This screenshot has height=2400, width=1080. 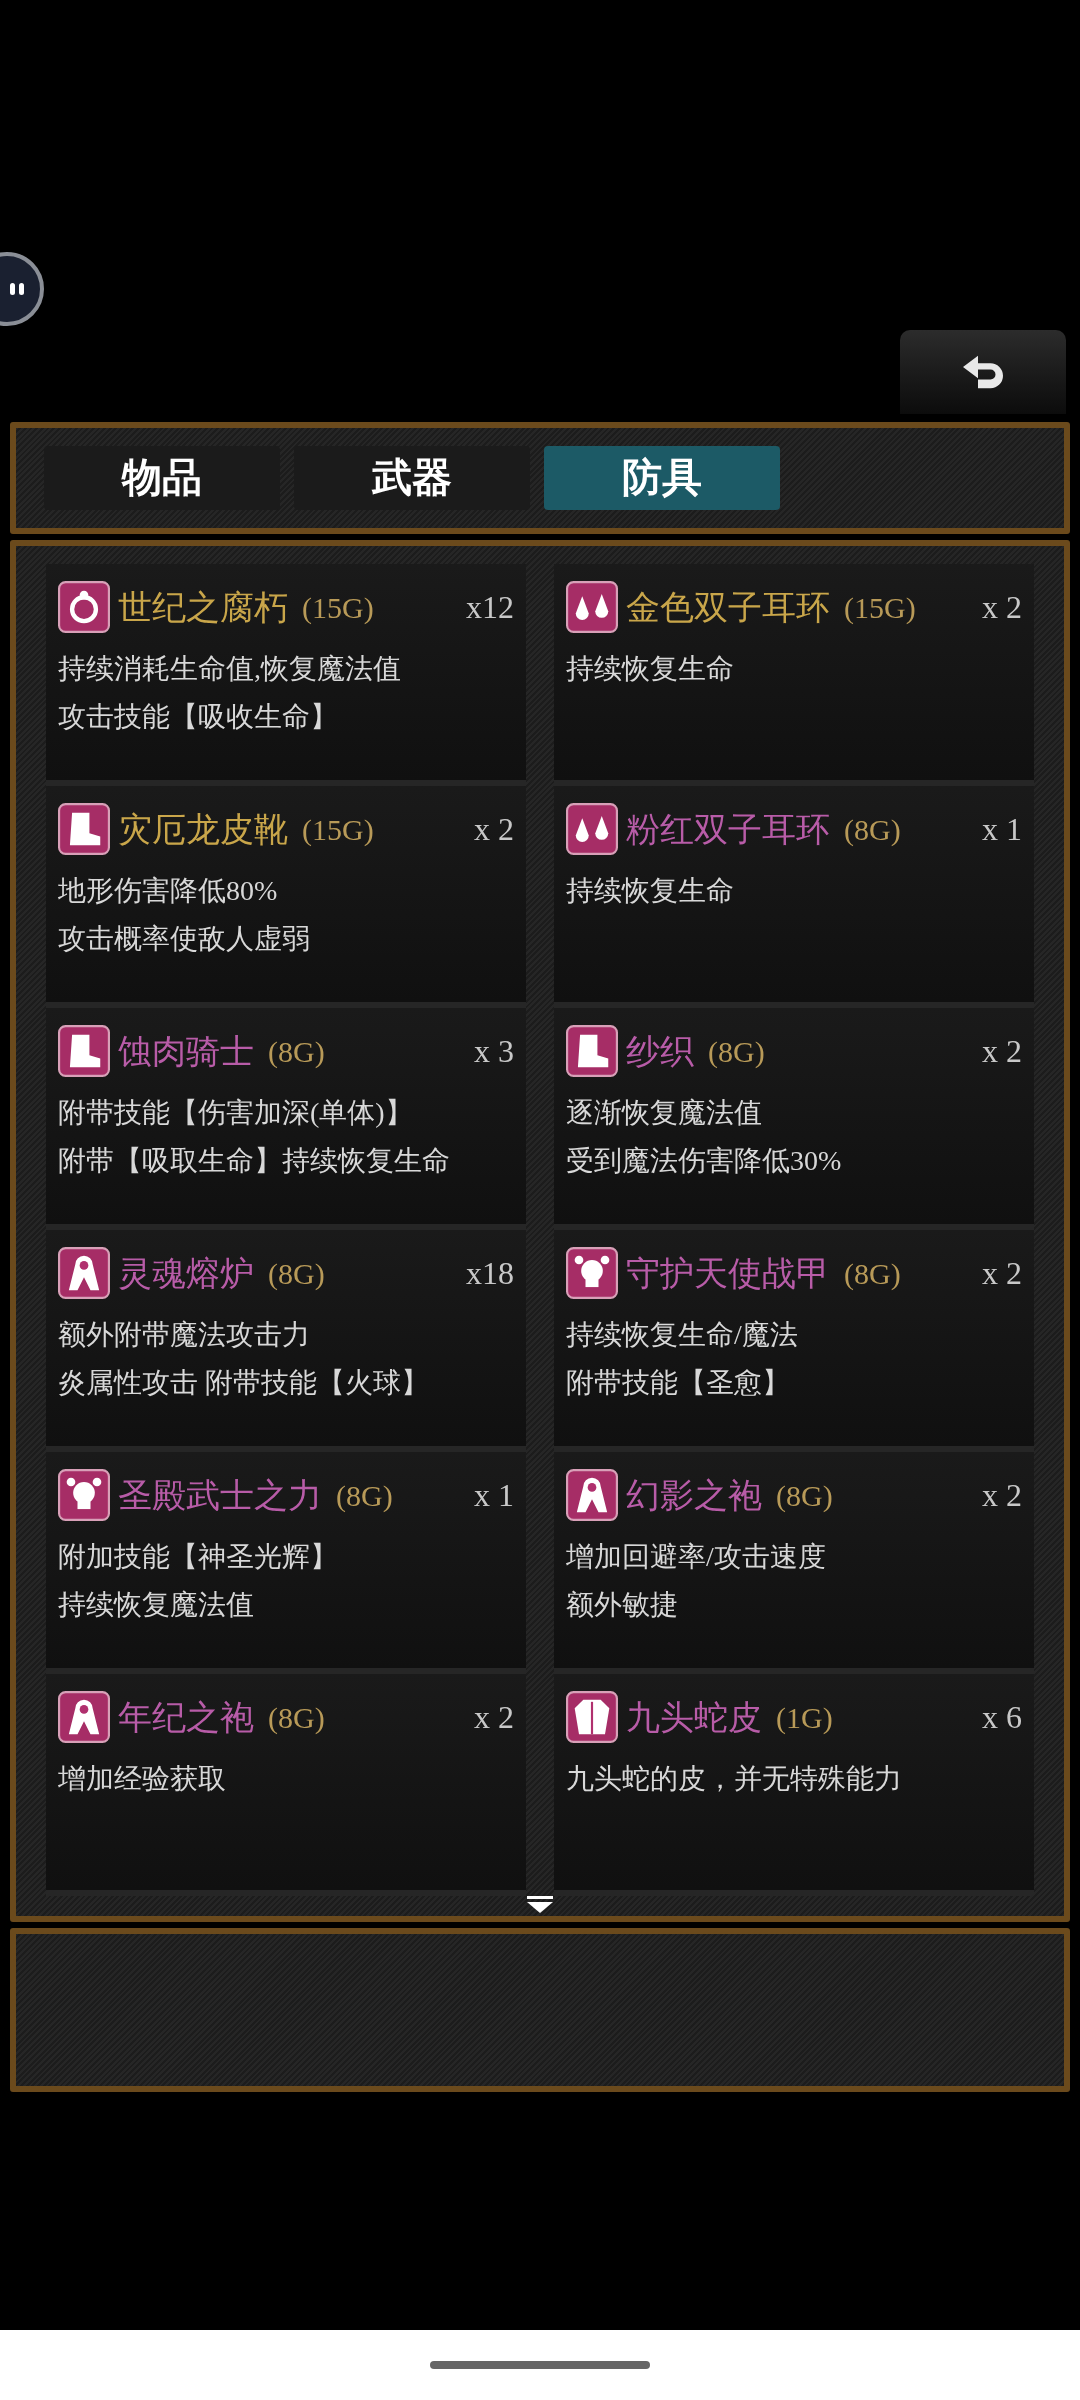 What do you see at coordinates (230, 669) in the screenshot?
I see `item-description: 持续消耗生命值,恢复魔法值` at bounding box center [230, 669].